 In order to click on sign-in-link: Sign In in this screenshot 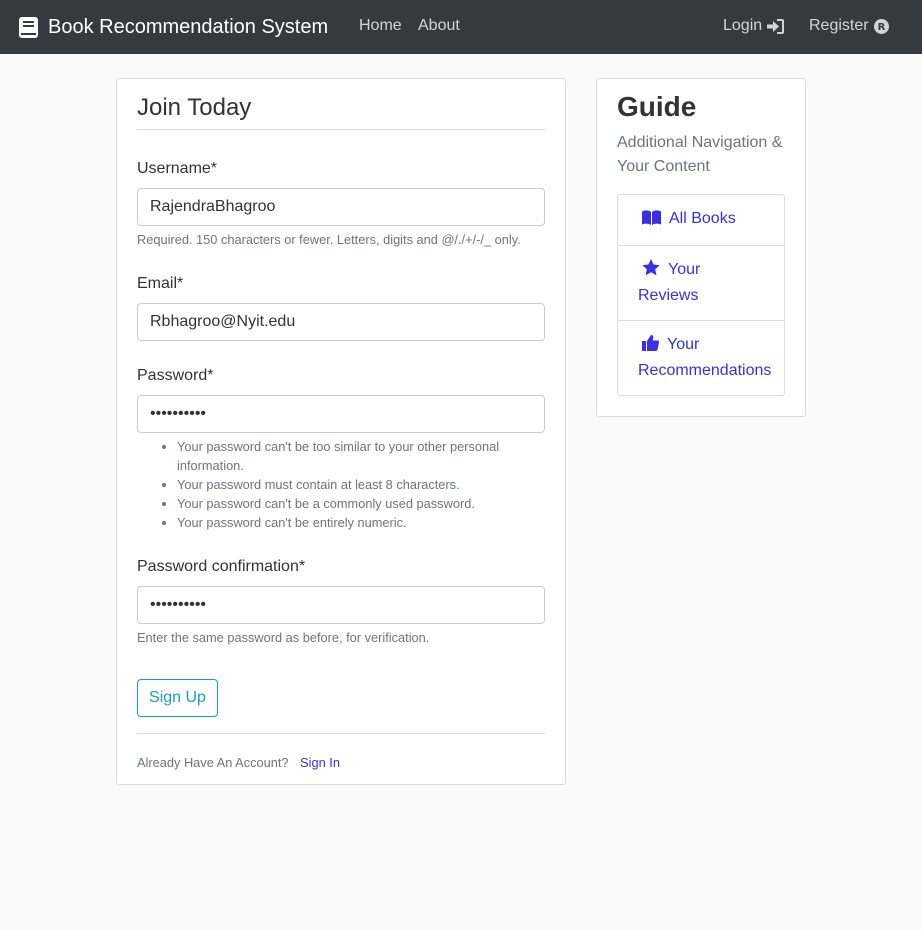, I will do `click(320, 762)`.